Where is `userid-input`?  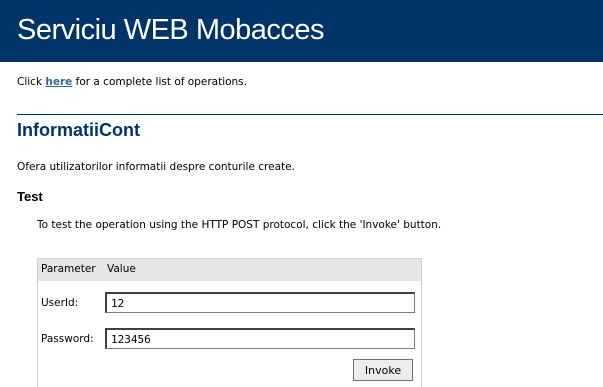
userid-input is located at coordinates (260, 302).